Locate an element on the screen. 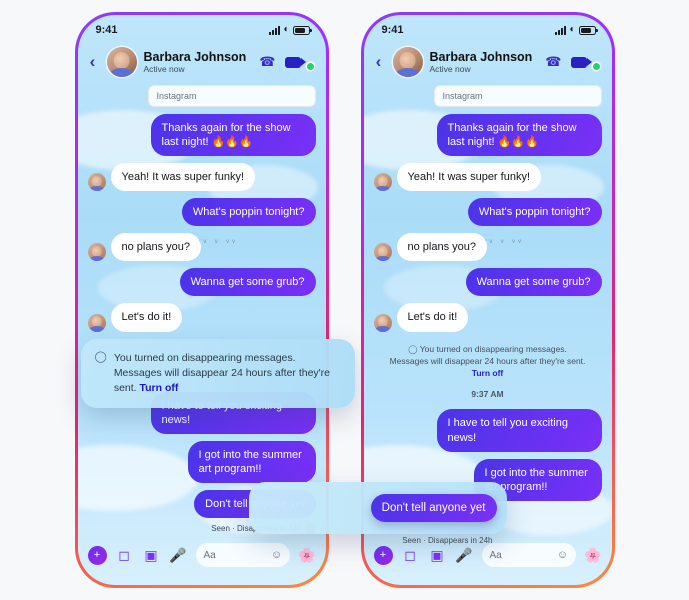 The height and width of the screenshot is (600, 689). message-receipt: Seen · Disappears in 24h is located at coordinates (447, 540).